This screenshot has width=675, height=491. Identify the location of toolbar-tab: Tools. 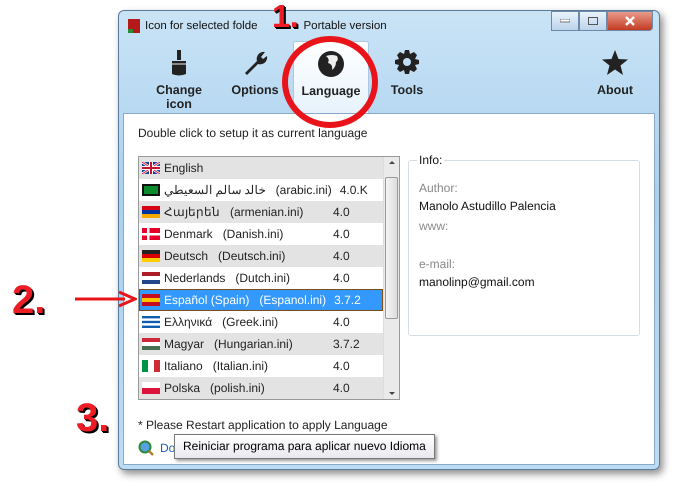
(407, 77).